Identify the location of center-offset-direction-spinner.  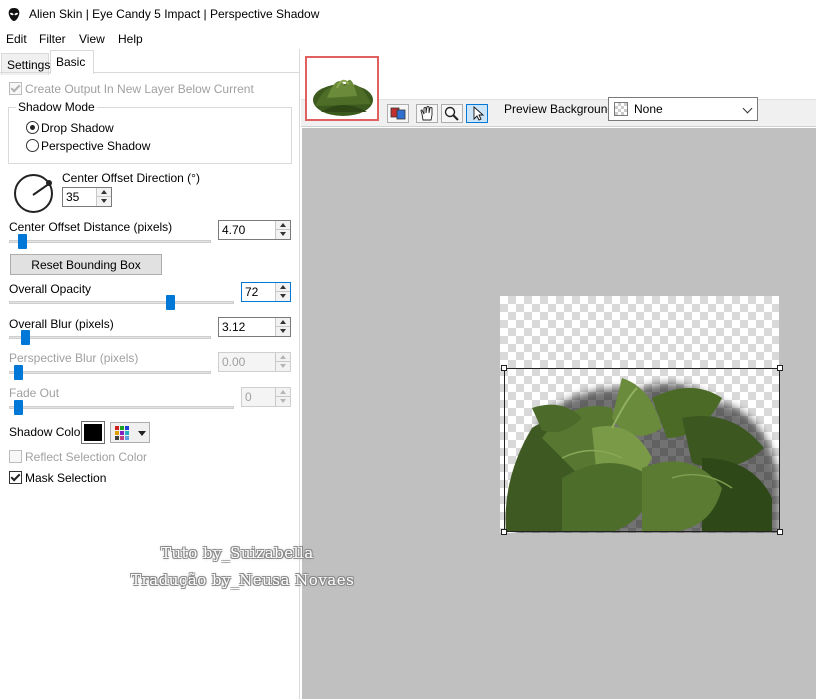
(87, 197).